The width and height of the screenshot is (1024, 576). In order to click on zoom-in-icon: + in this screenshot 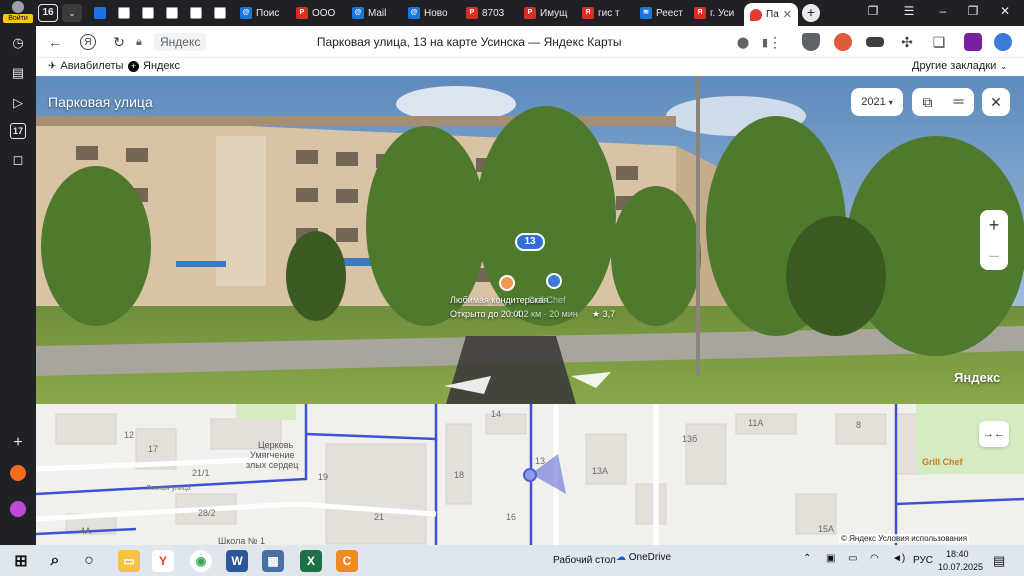, I will do `click(994, 225)`.